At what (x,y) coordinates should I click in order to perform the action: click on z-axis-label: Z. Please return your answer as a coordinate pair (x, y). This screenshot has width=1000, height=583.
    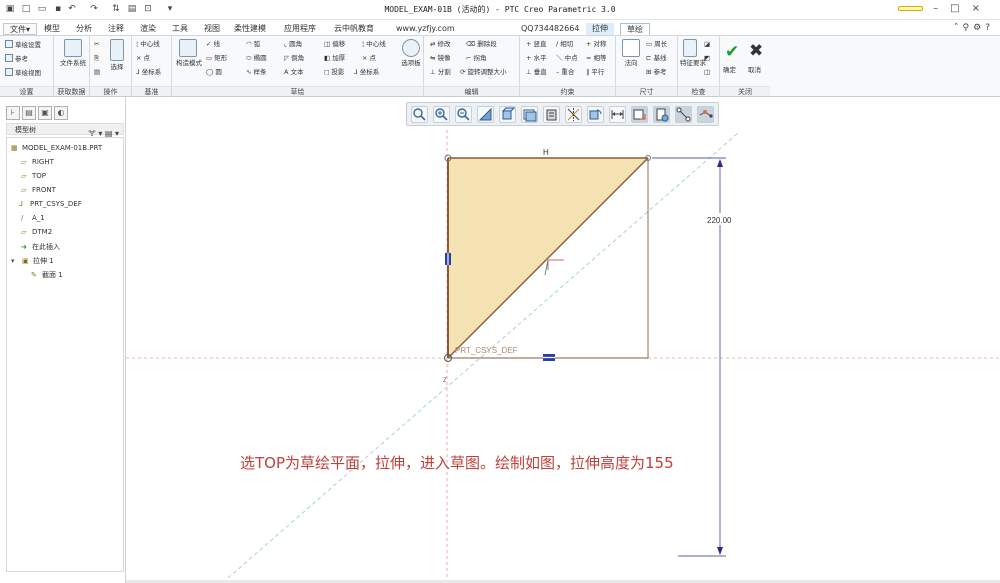
    Looking at the image, I should click on (445, 381).